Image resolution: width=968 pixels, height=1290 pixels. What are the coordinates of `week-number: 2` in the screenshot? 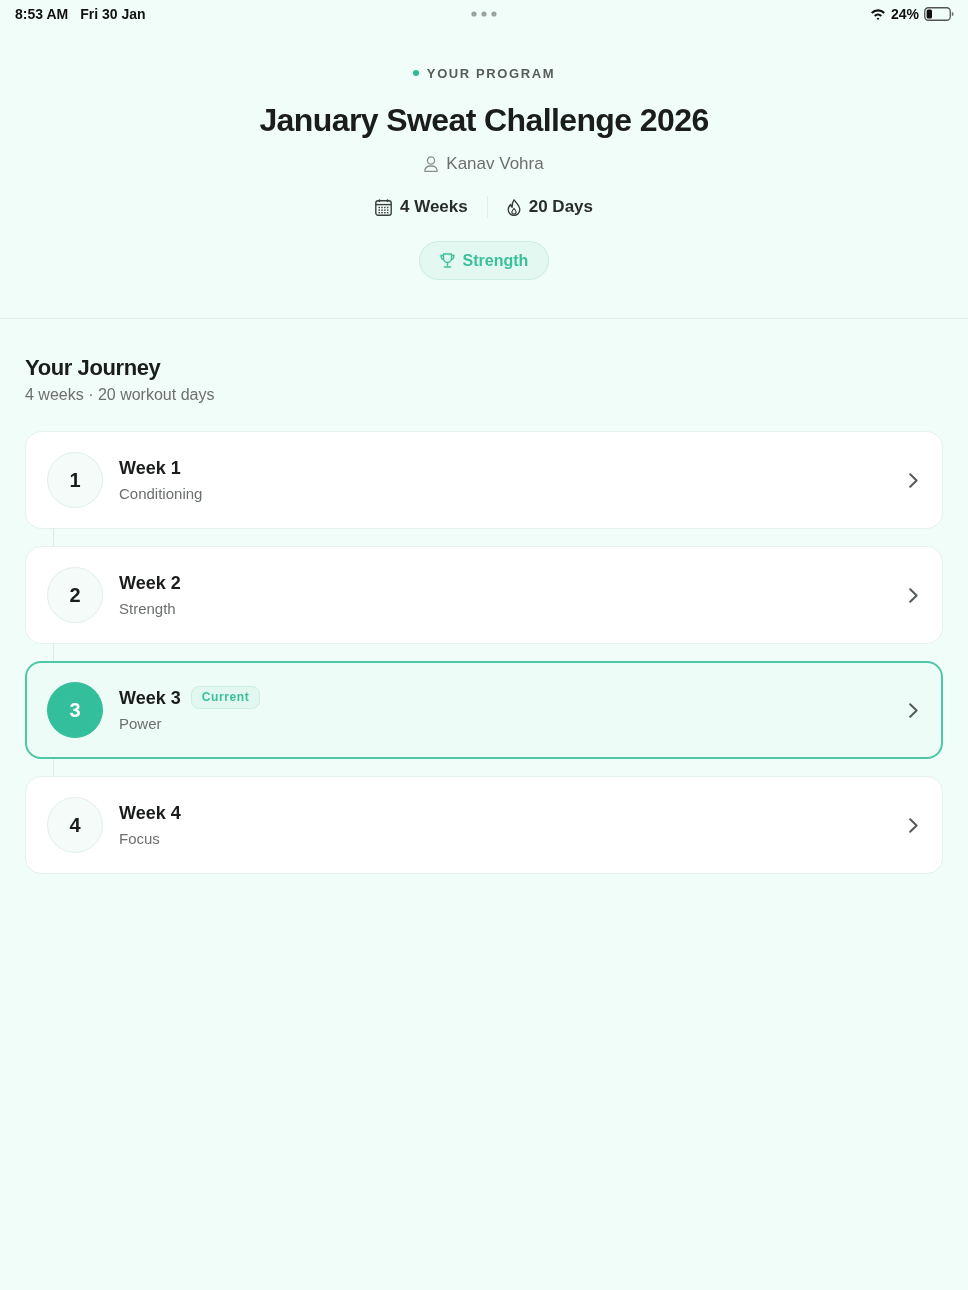 It's located at (75, 595).